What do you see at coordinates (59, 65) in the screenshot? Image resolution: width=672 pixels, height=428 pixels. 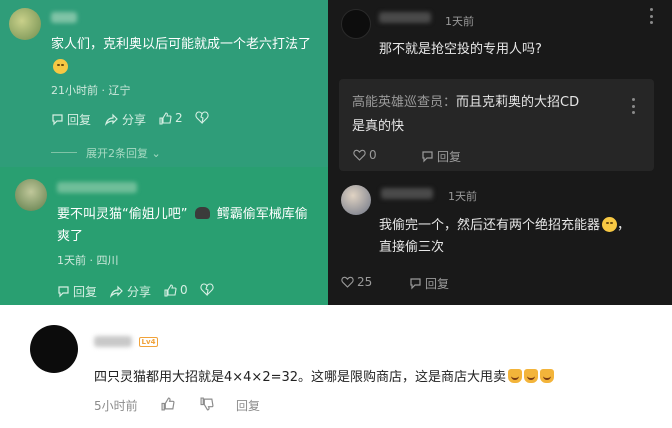 I see `emoji-smile` at bounding box center [59, 65].